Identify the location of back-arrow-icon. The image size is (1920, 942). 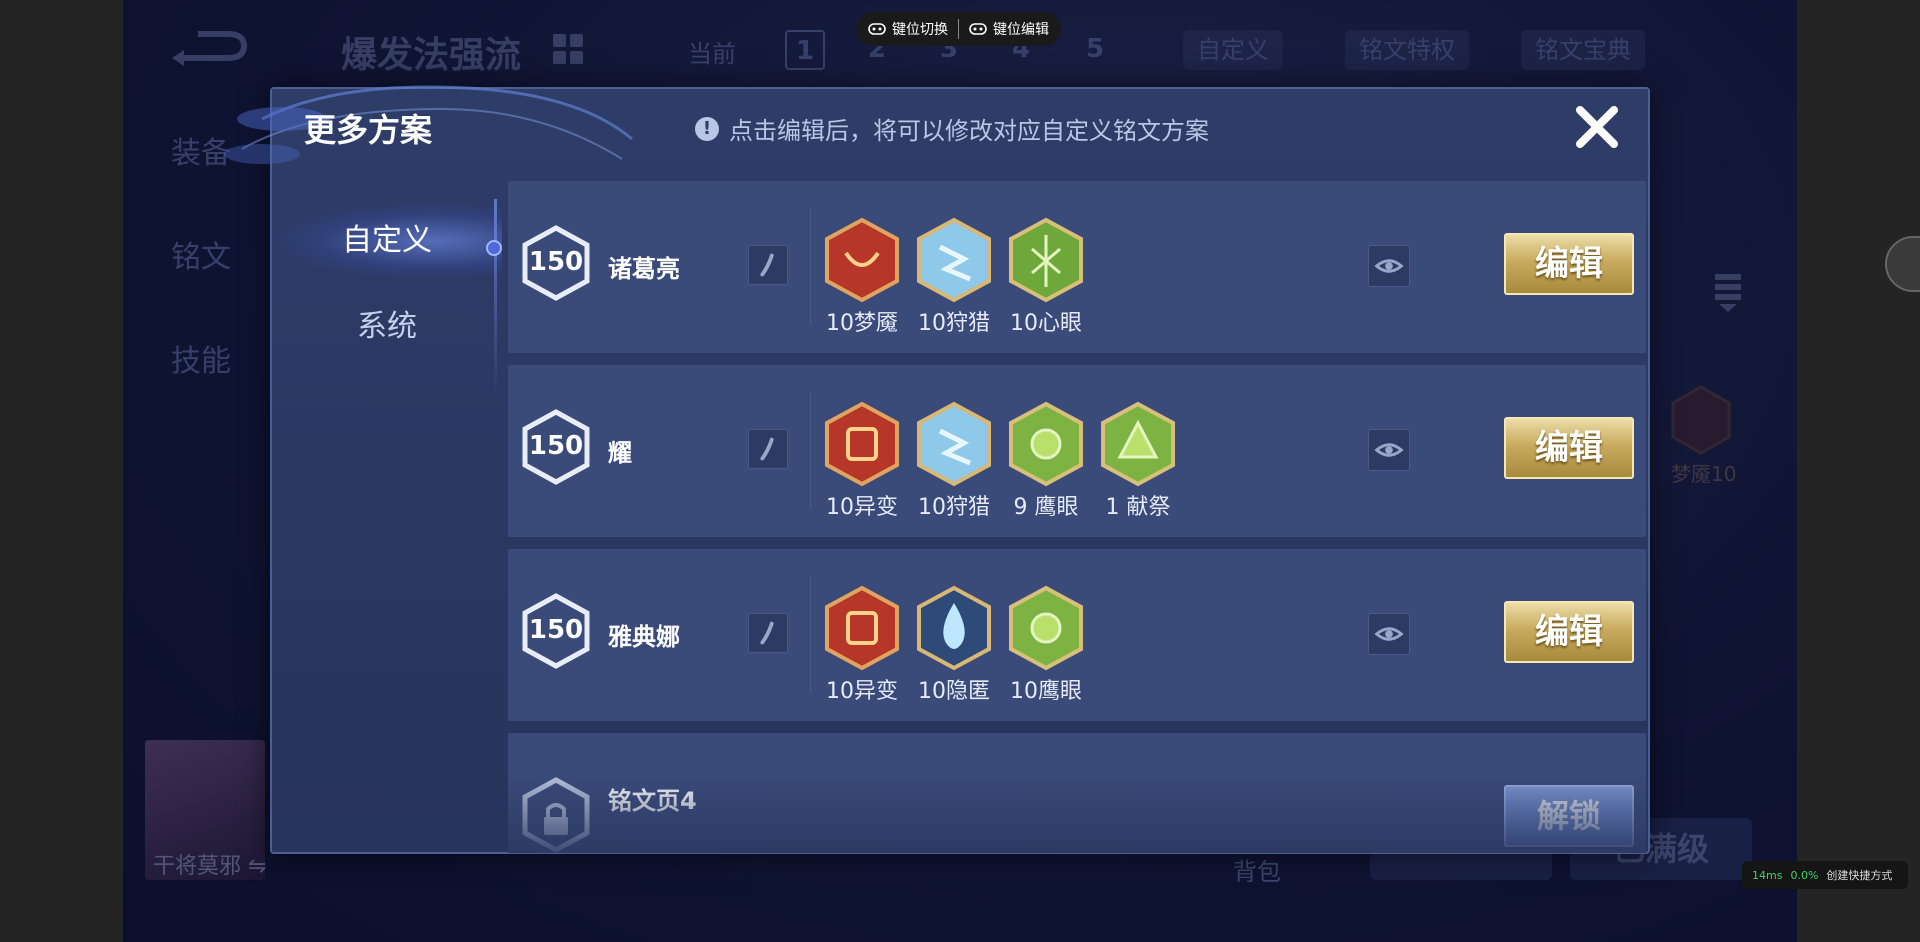
(209, 49).